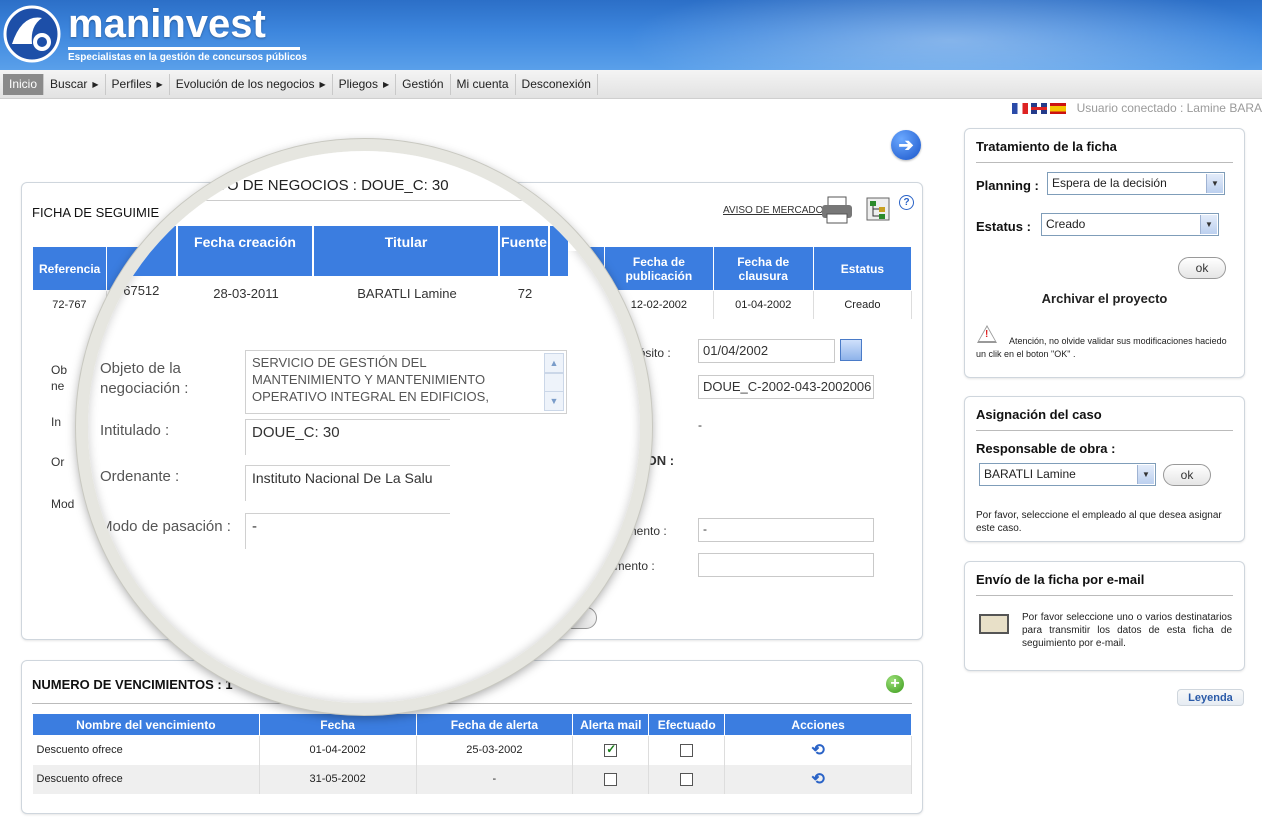 Image resolution: width=1262 pixels, height=833 pixels. Describe the element at coordinates (863, 304) in the screenshot. I see `ficha-cell: Creado` at that location.